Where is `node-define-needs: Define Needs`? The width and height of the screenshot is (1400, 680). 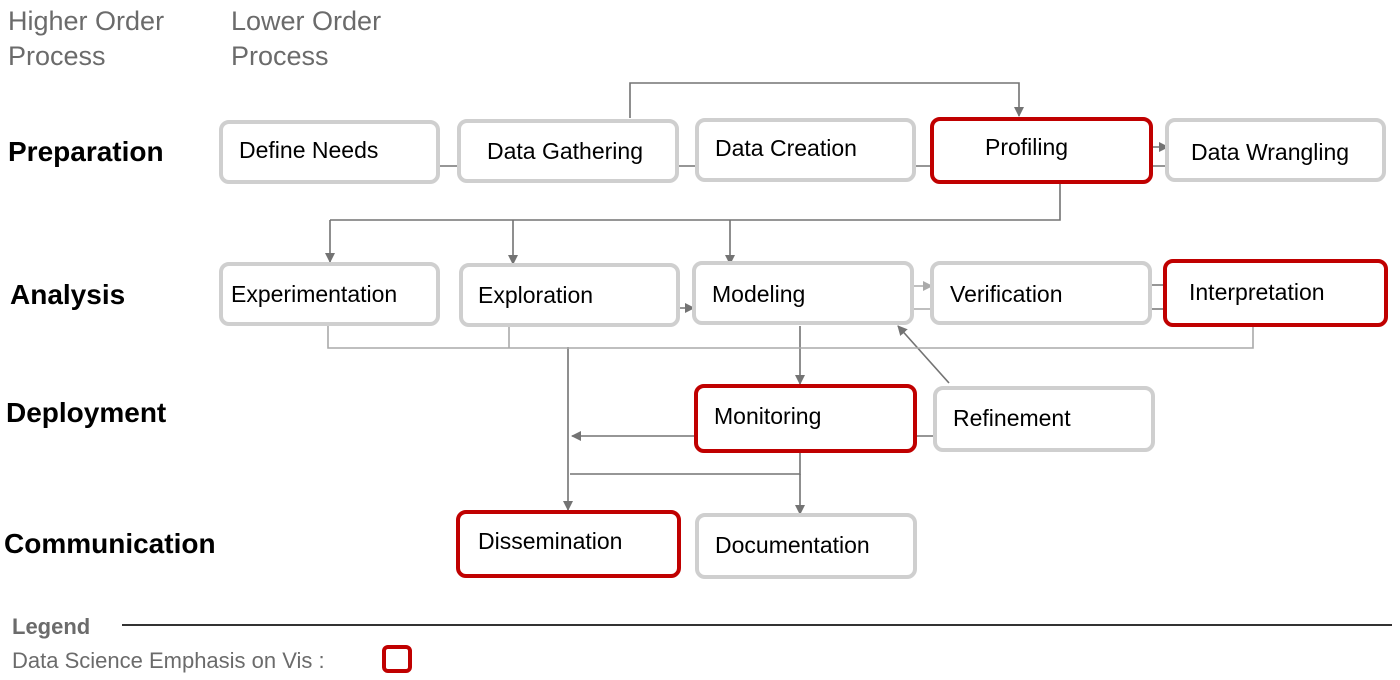
node-define-needs: Define Needs is located at coordinates (329, 152).